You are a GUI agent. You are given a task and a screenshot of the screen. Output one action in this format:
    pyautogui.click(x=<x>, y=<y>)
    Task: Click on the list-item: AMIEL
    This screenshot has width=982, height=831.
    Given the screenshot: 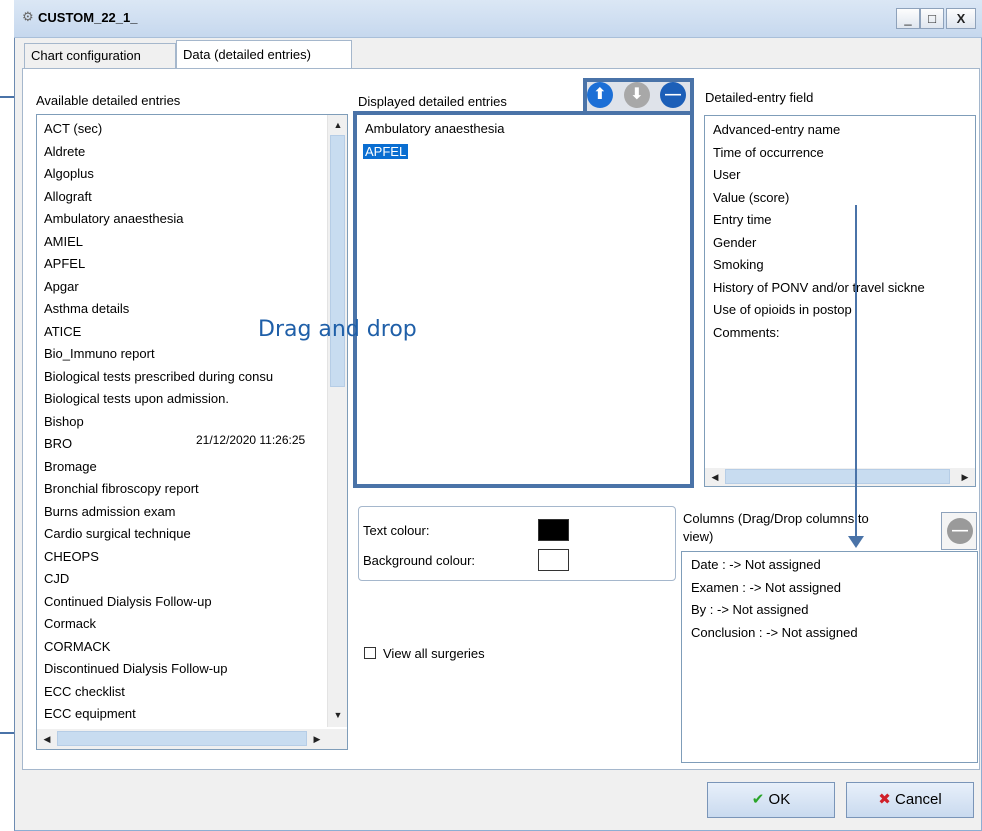 What is the action you would take?
    pyautogui.click(x=192, y=242)
    